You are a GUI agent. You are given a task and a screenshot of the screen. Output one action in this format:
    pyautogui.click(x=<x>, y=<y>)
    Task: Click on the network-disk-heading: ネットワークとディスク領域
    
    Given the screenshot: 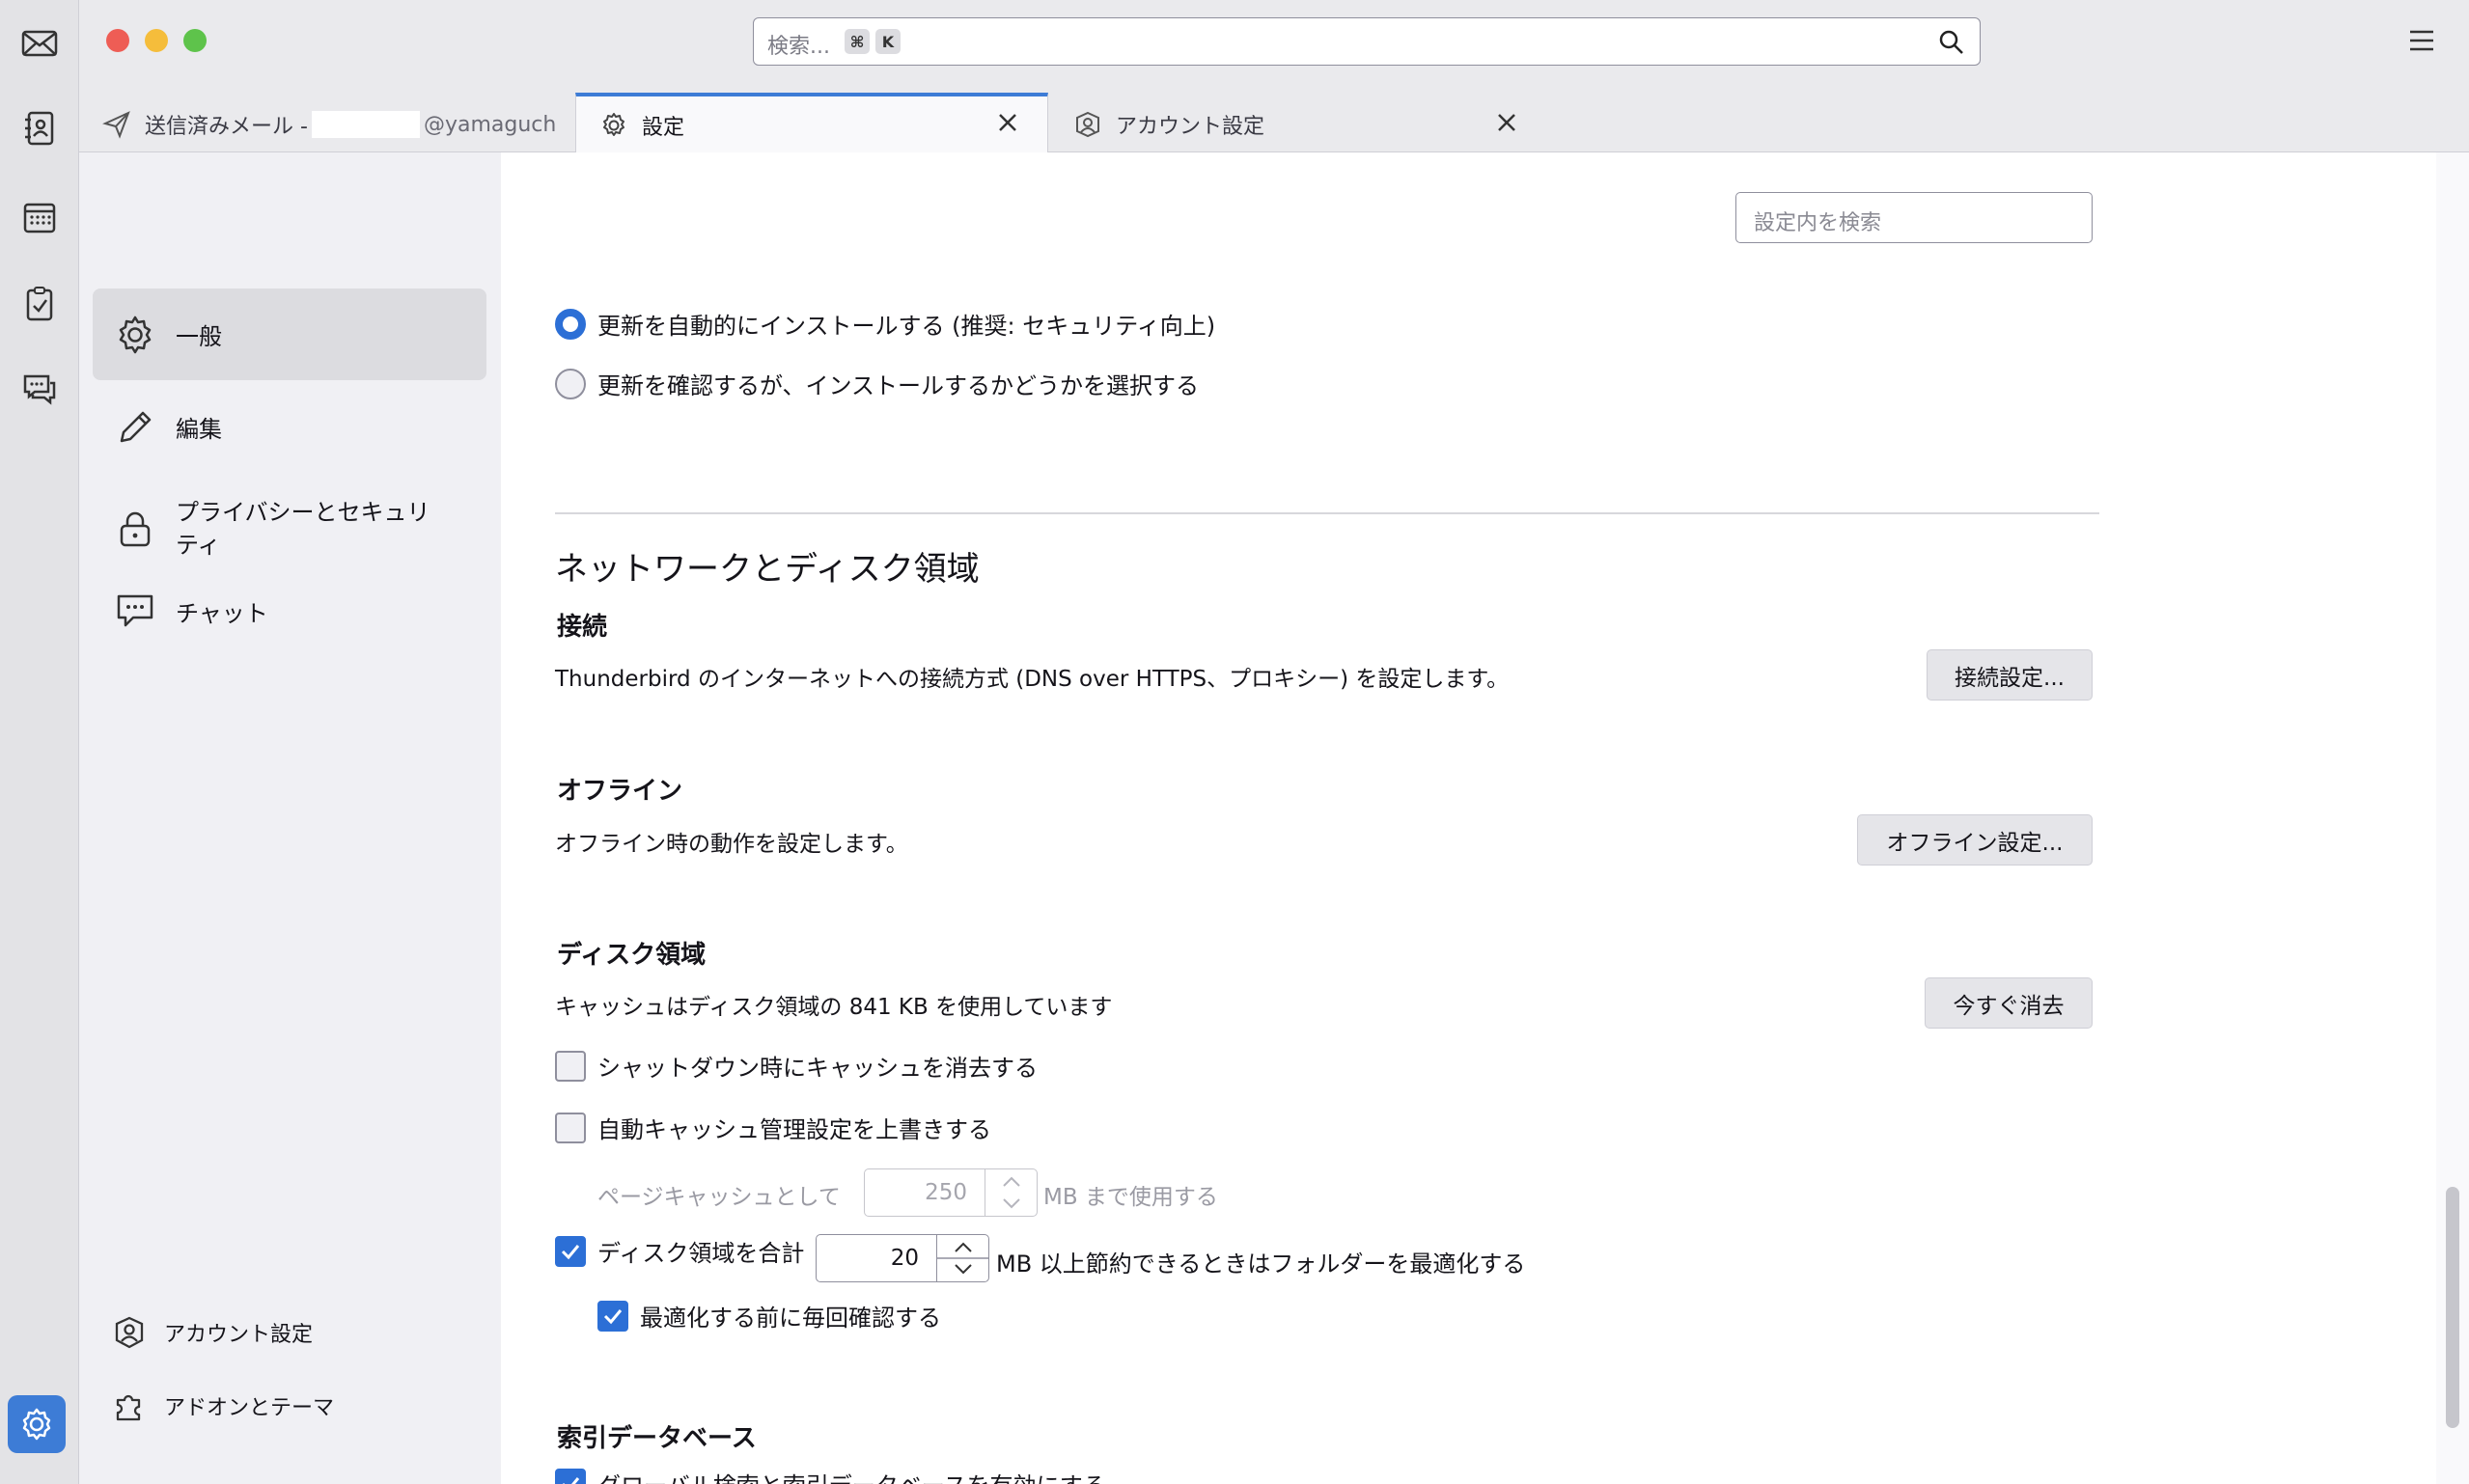 What is the action you would take?
    pyautogui.click(x=767, y=569)
    